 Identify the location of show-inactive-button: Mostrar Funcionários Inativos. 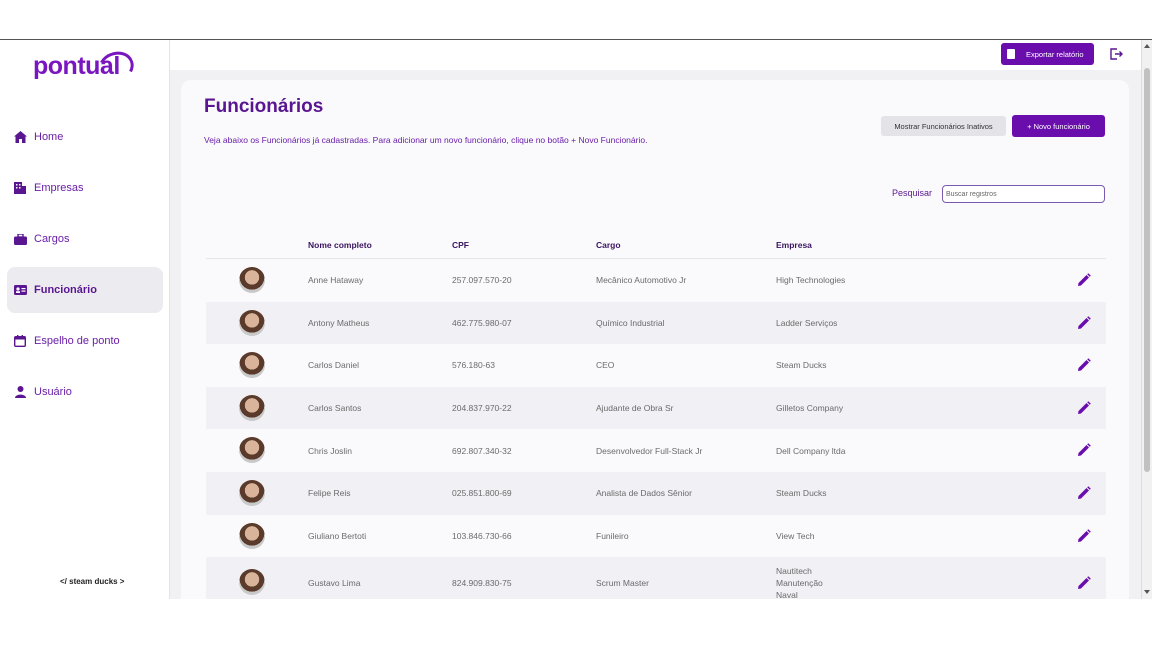
(943, 126).